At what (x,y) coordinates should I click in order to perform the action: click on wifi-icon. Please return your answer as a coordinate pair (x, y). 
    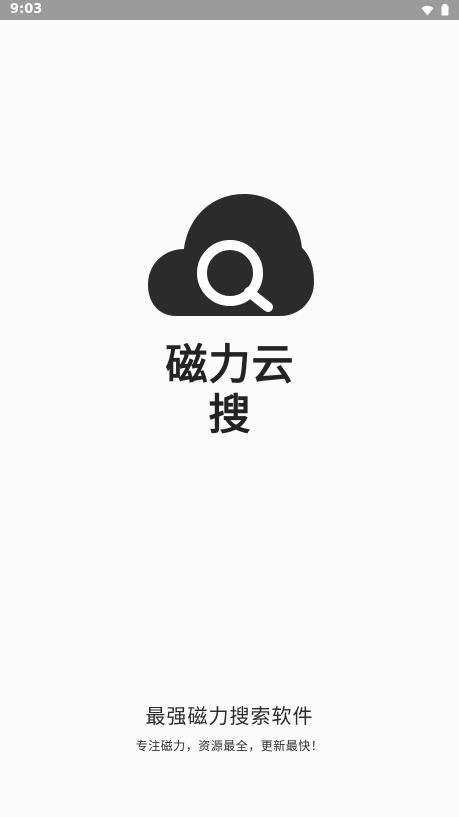
    Looking at the image, I should click on (427, 10).